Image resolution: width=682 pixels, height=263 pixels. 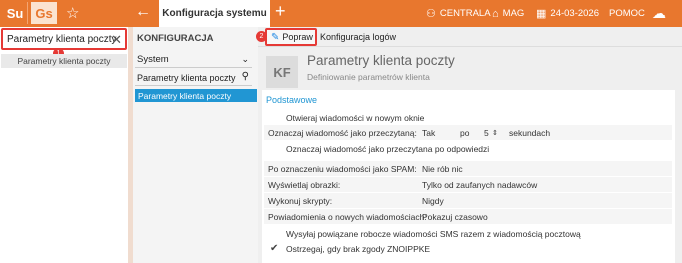 I want to click on org-icon: ⚇, so click(x=431, y=14).